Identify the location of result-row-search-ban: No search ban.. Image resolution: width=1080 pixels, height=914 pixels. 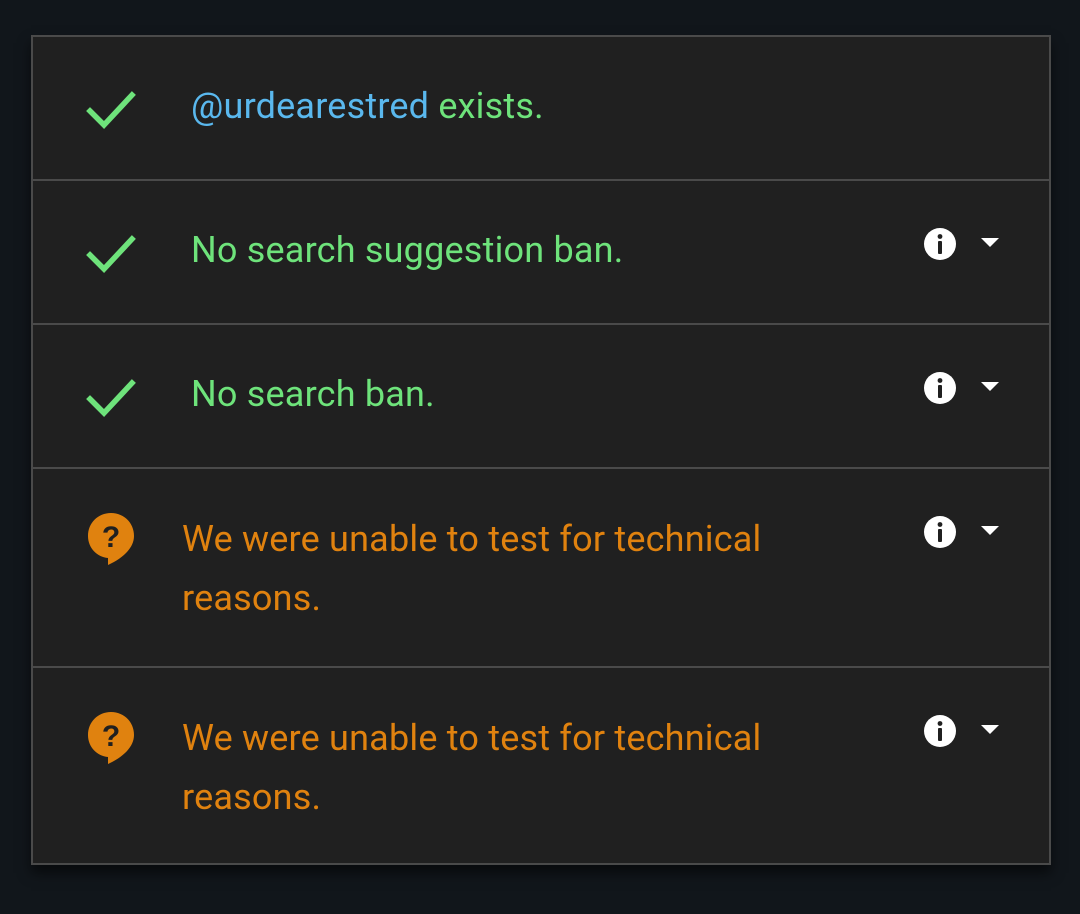
(541, 395).